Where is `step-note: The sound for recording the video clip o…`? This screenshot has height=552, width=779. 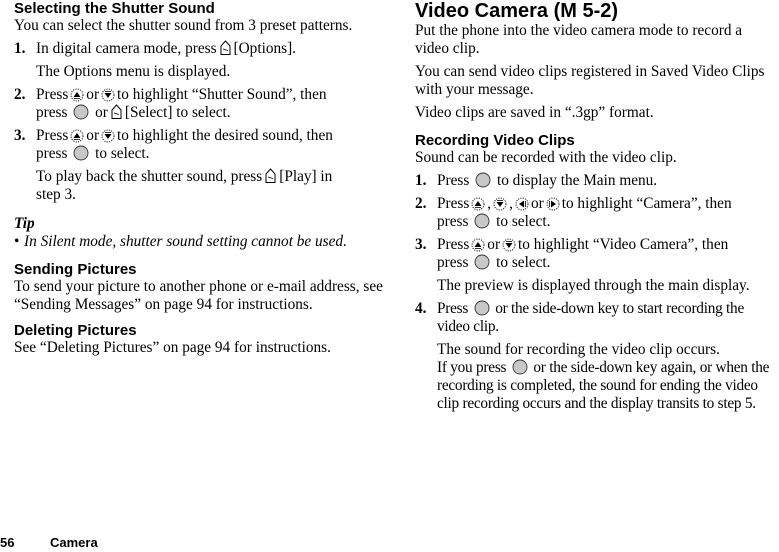 step-note: The sound for recording the video clip o… is located at coordinates (578, 349).